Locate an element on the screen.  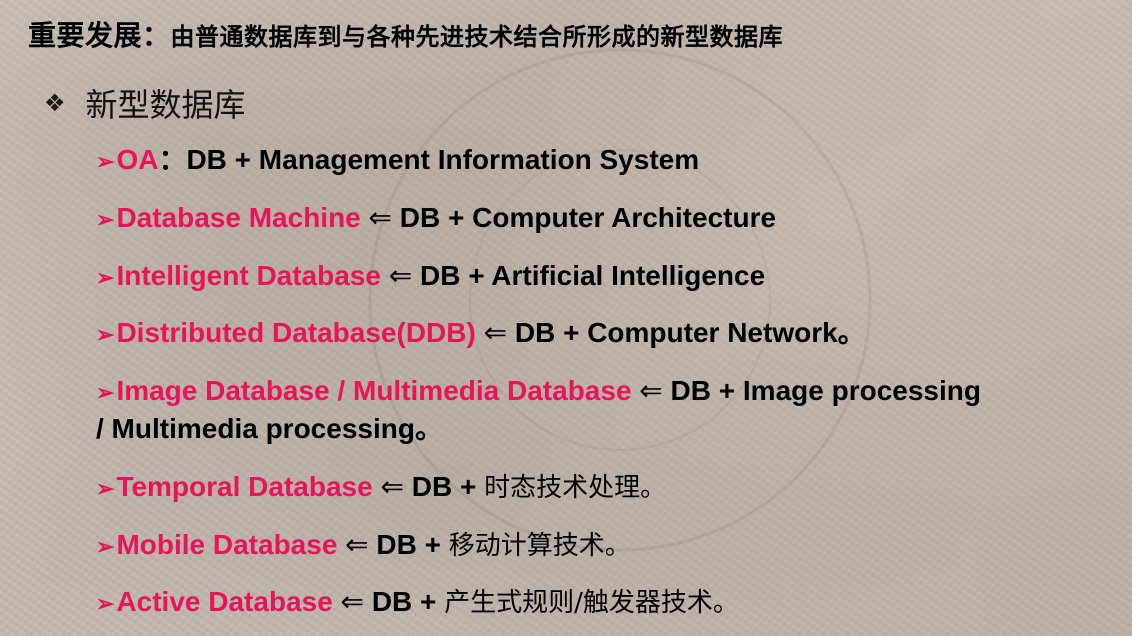
slide-heading: 重要发展：由普通数据库到与各种先进技术结合所形成的新型数据库 is located at coordinates (405, 34).